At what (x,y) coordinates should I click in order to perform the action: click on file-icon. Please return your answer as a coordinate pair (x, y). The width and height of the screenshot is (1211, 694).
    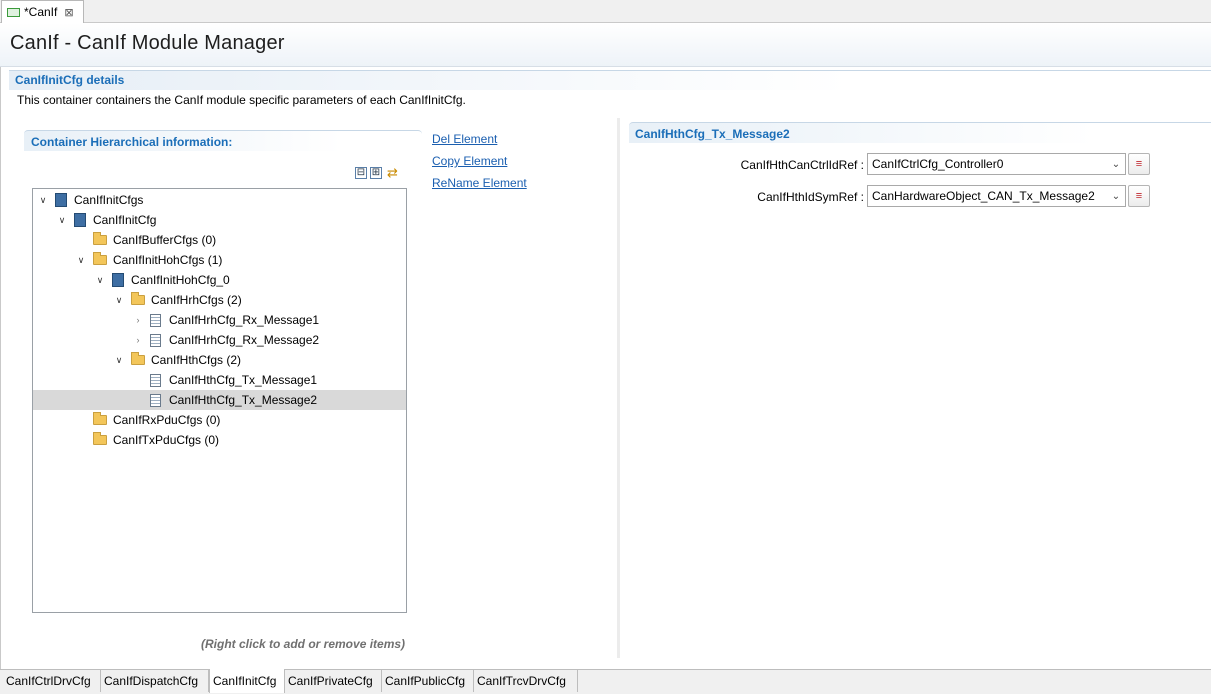
    Looking at the image, I should click on (13, 12).